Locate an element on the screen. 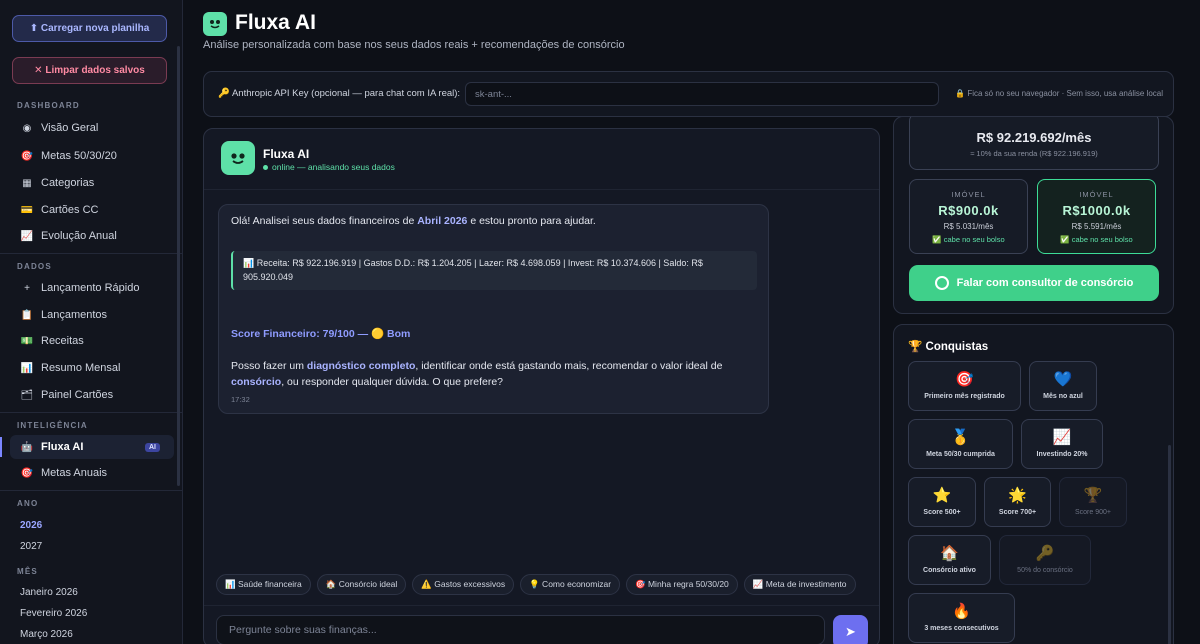  sidebar-item-label: Lançamento Rápido is located at coordinates (90, 288).